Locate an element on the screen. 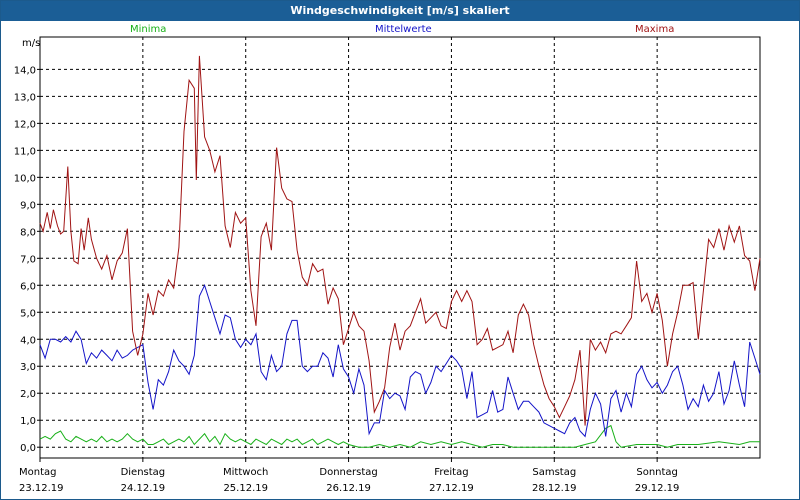 This screenshot has width=800, height=500. x-tick-label-date: 28.12.19 is located at coordinates (554, 488).